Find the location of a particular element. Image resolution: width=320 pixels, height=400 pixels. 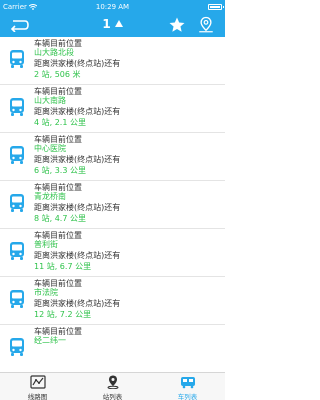

remaining-distance: 8 站, 4.7 公里 is located at coordinates (60, 218).